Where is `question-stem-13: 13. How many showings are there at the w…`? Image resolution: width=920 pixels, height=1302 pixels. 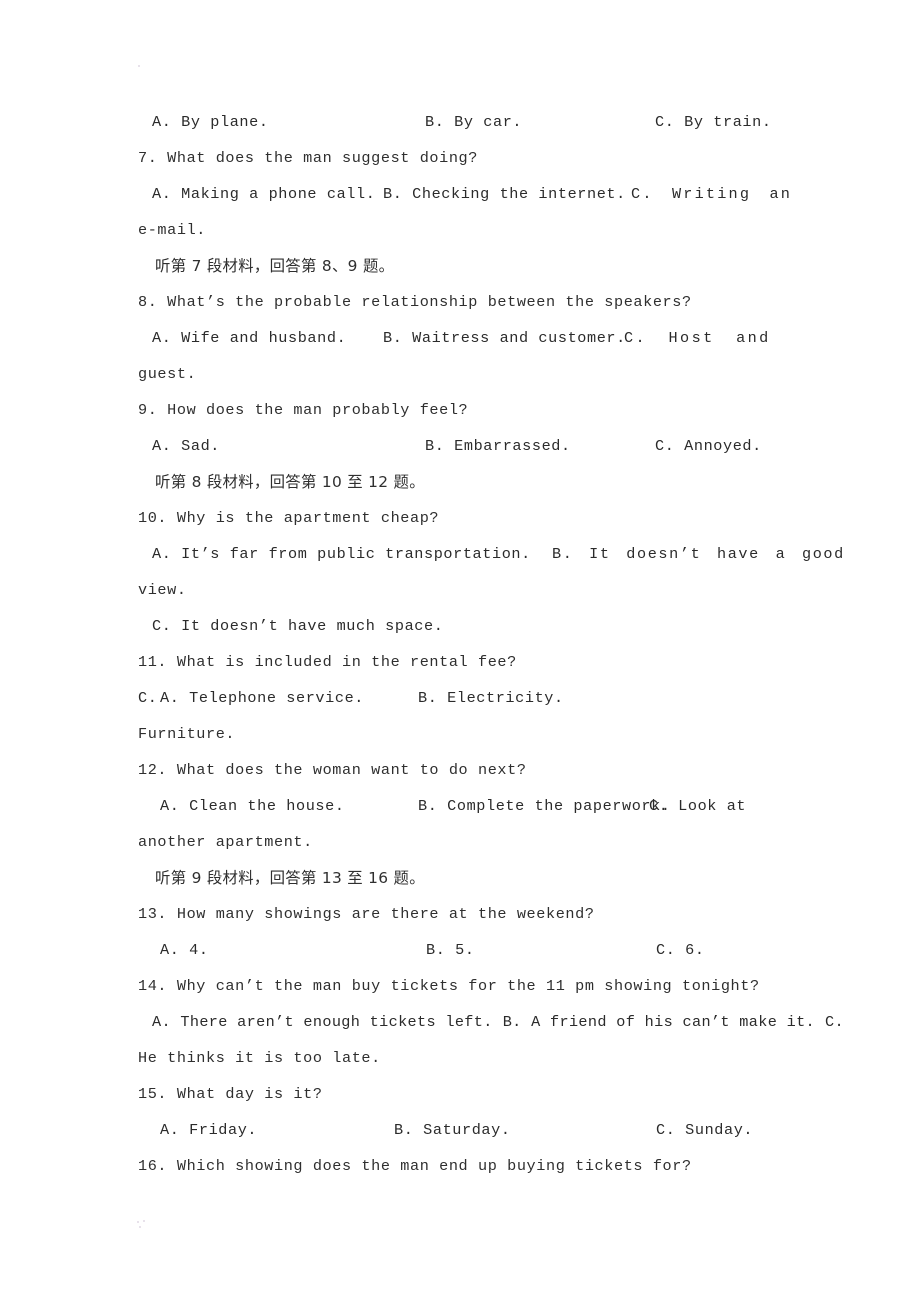 question-stem-13: 13. How many showings are there at the w… is located at coordinates (366, 914).